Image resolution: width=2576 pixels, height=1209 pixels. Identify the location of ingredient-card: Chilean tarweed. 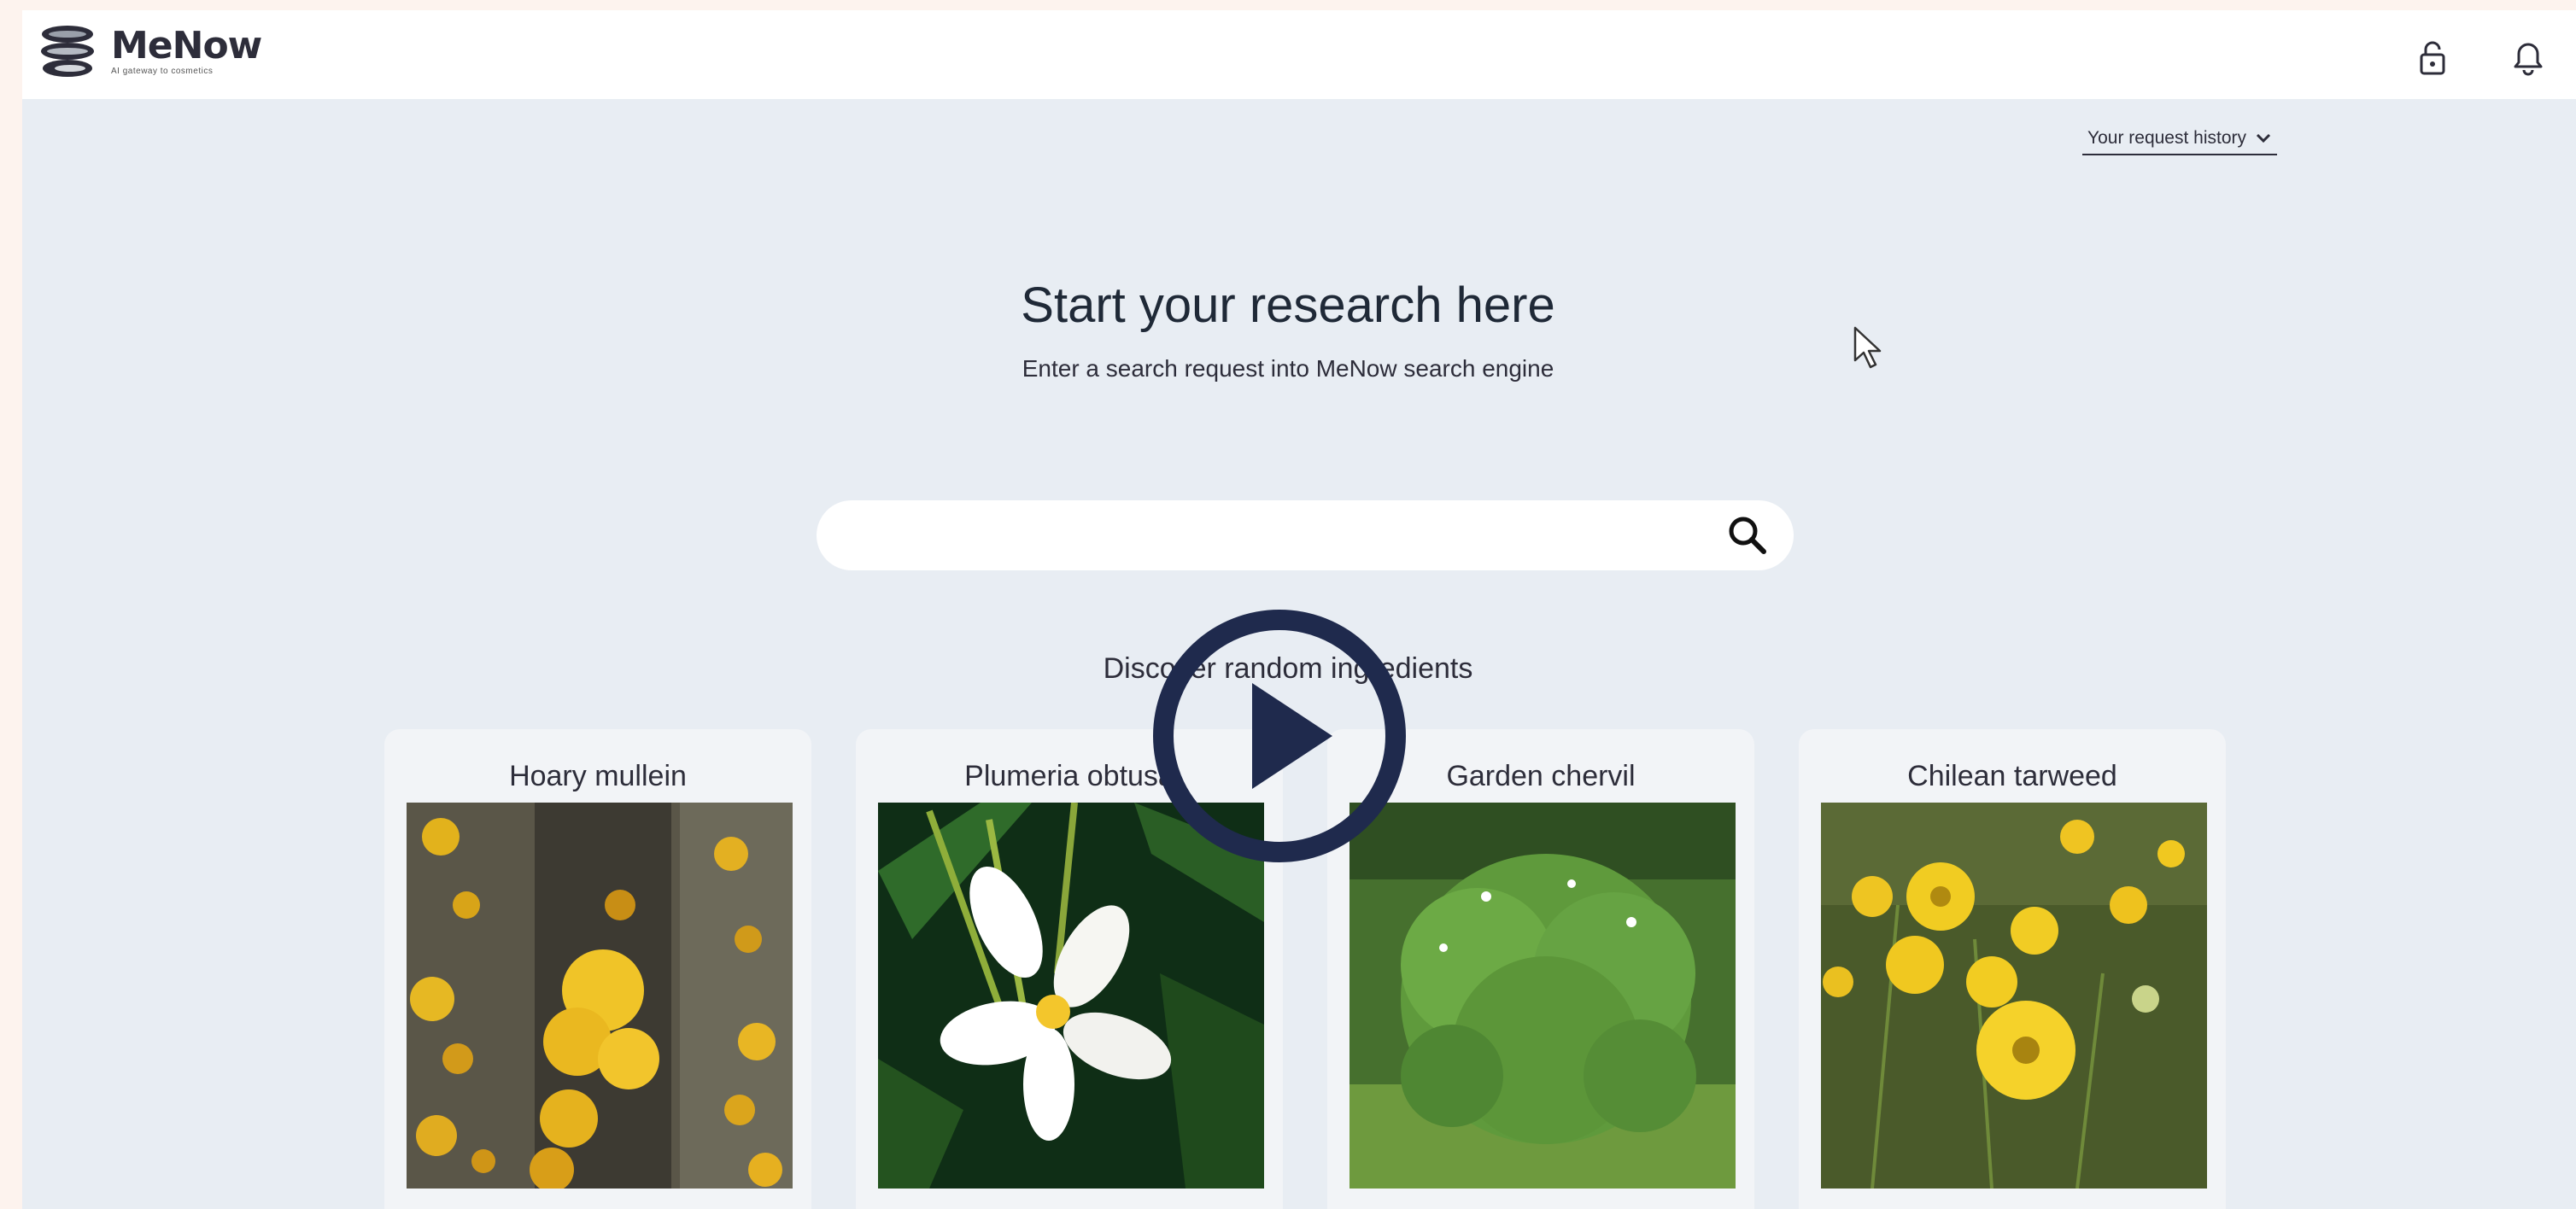
(2012, 969).